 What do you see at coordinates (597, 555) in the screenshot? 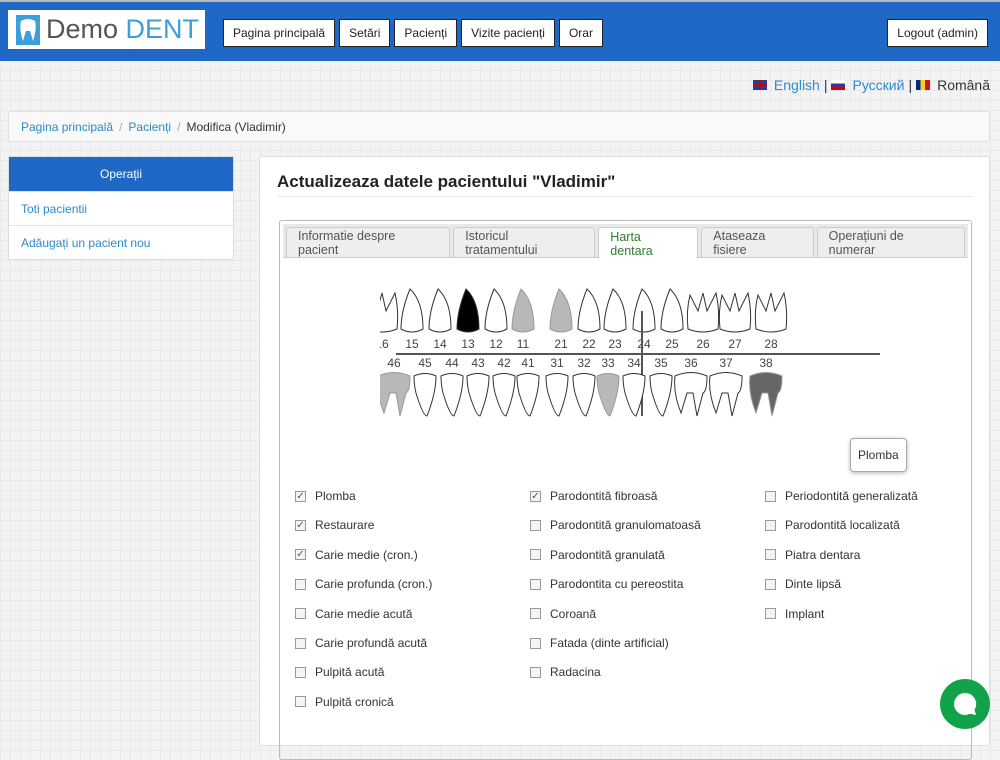
I see `checkbox-item: Parodontită granulată` at bounding box center [597, 555].